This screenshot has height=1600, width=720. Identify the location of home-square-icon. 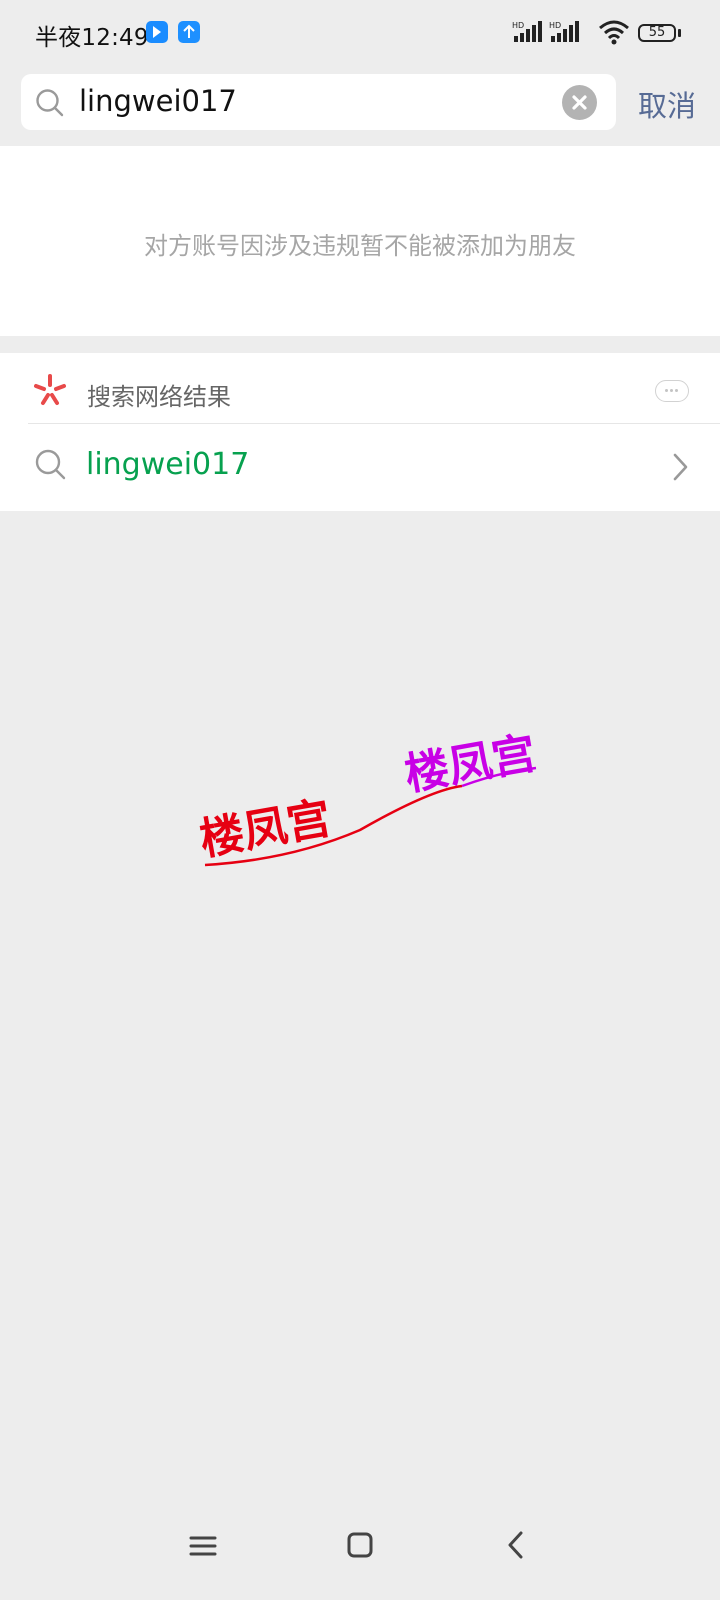
(360, 1545).